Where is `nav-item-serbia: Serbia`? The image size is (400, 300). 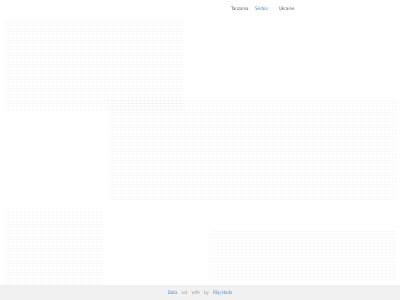 nav-item-serbia: Serbia is located at coordinates (261, 9).